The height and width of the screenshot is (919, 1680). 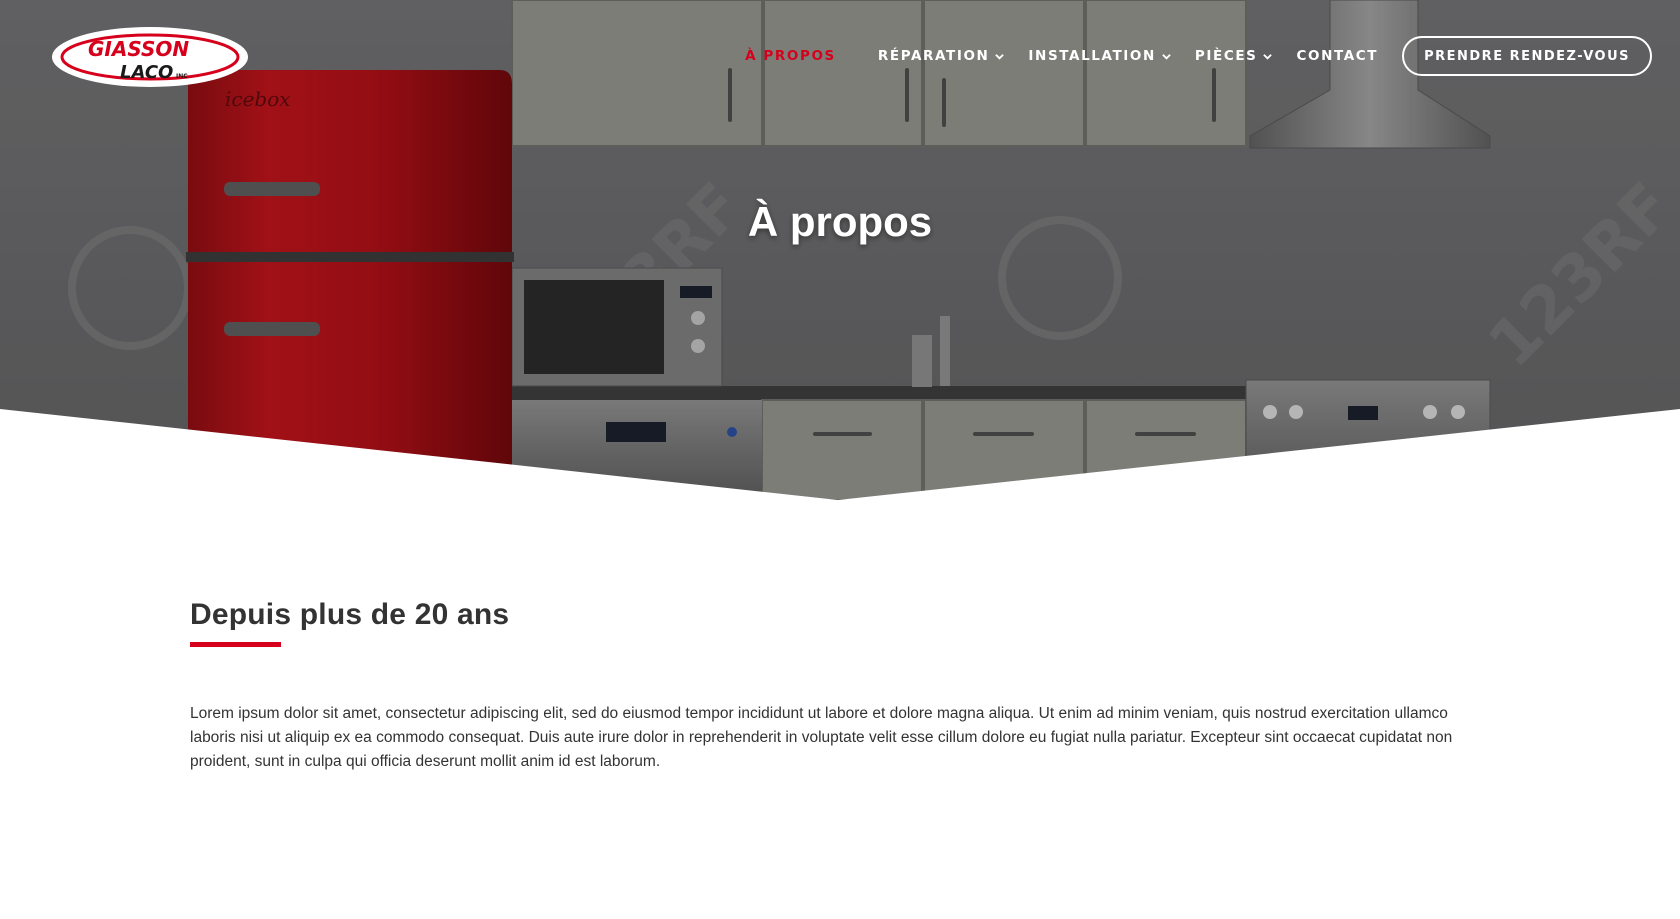 I want to click on nav-item-a-propos: À PROPOS, so click(x=790, y=56).